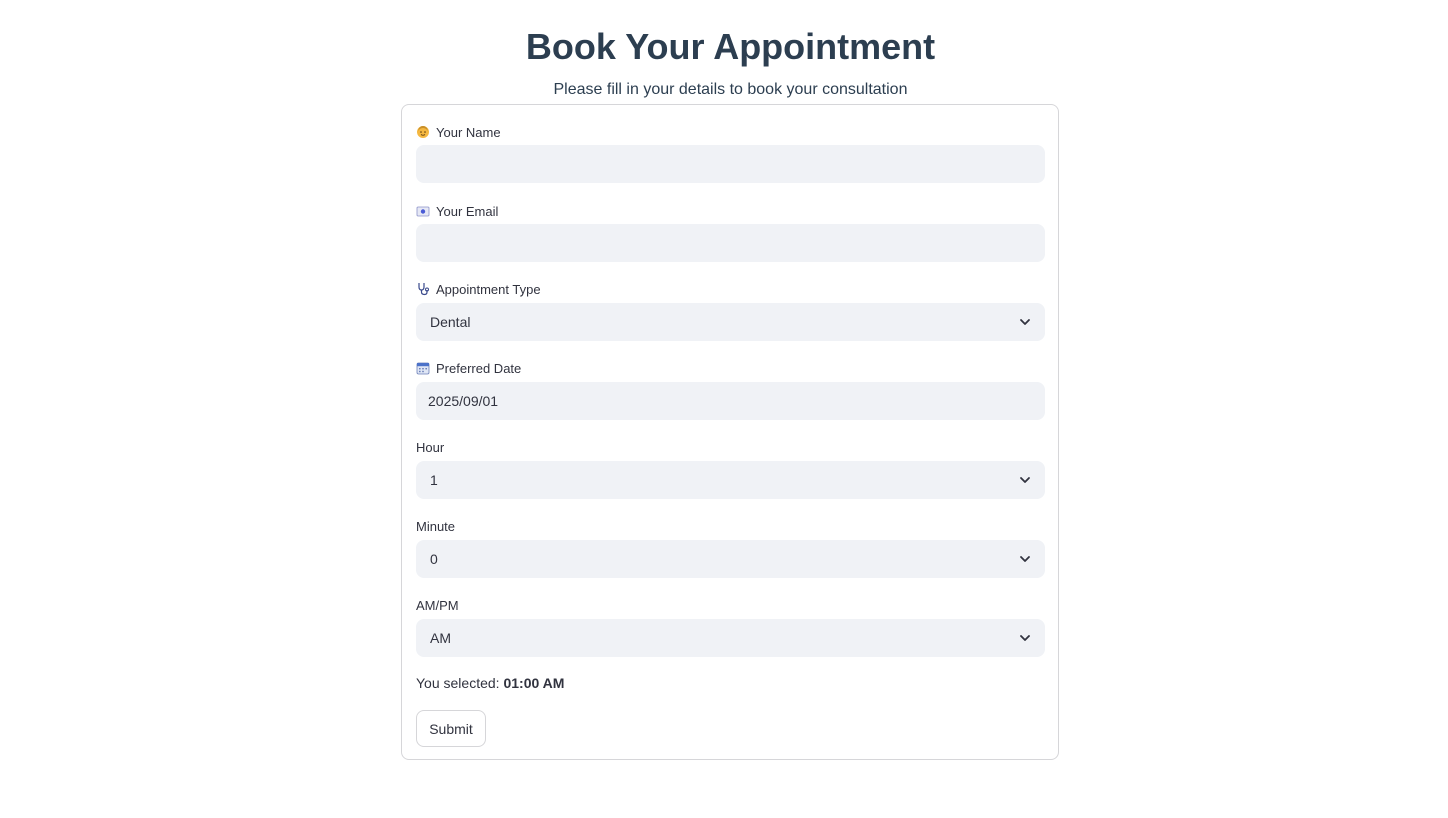 The image size is (1448, 818). Describe the element at coordinates (479, 368) in the screenshot. I see `preferred-date-label-text: Preferred Date` at that location.